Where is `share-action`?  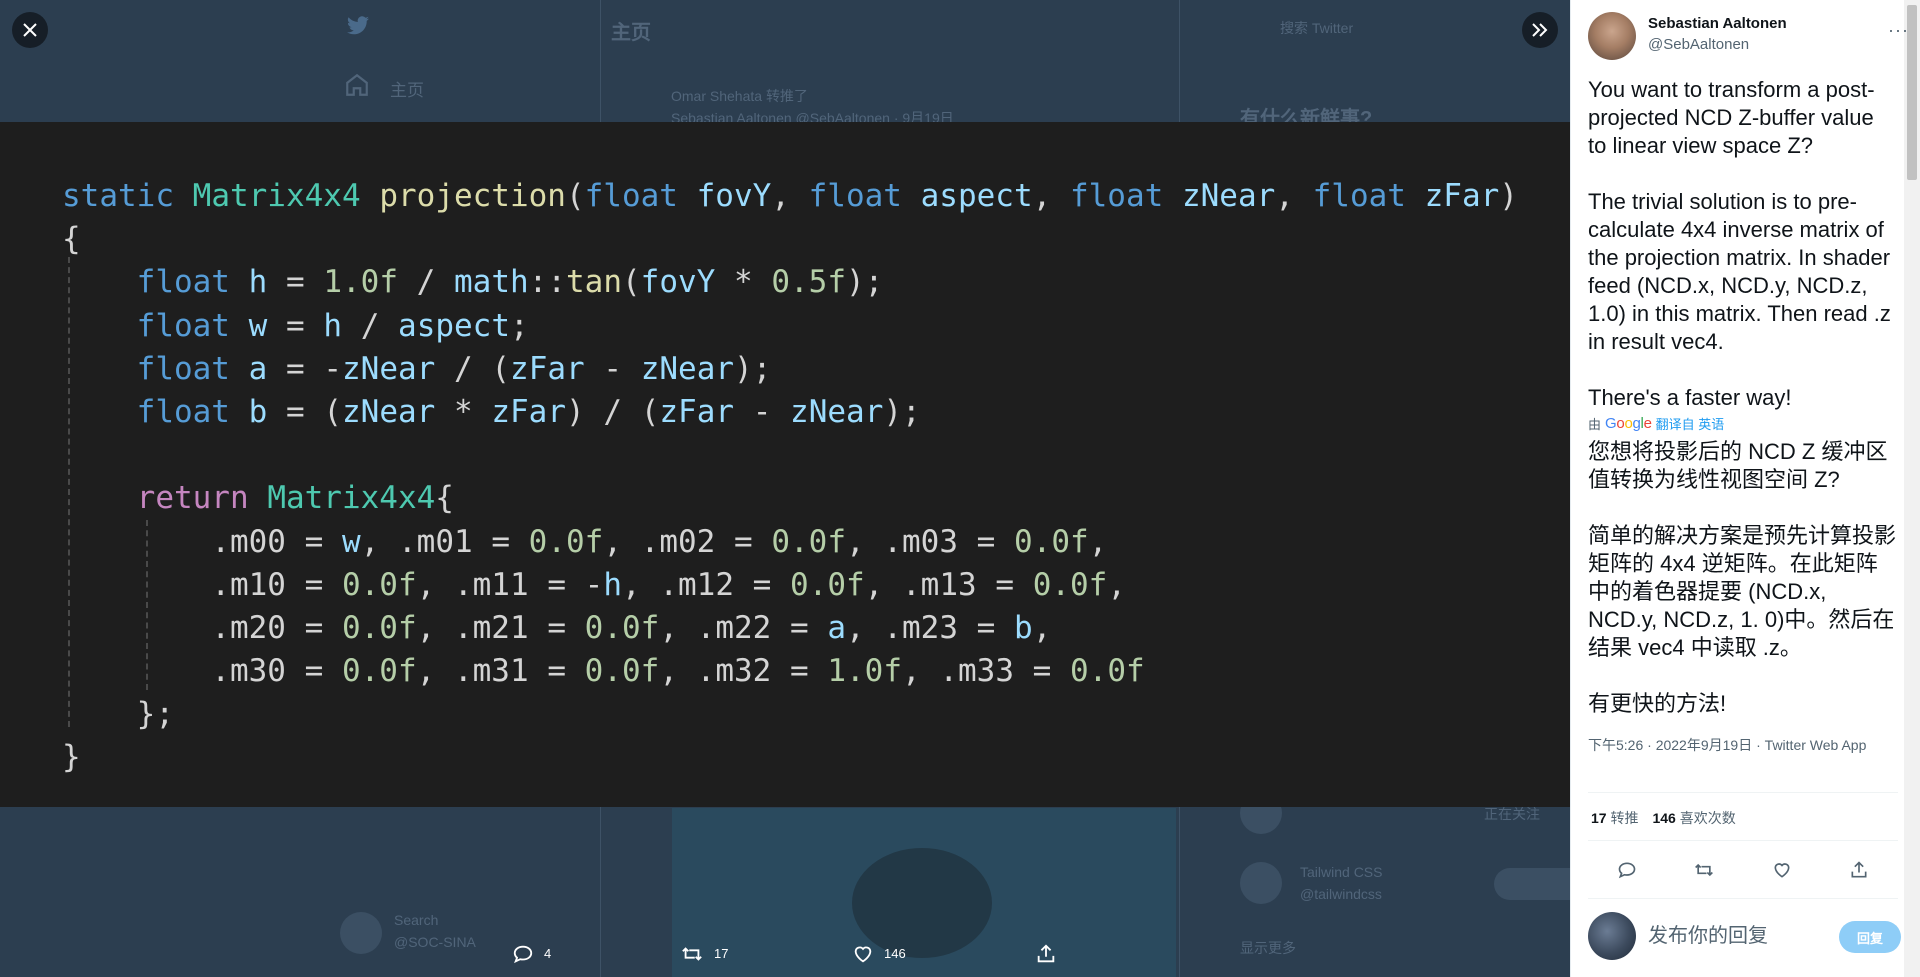 share-action is located at coordinates (1046, 953).